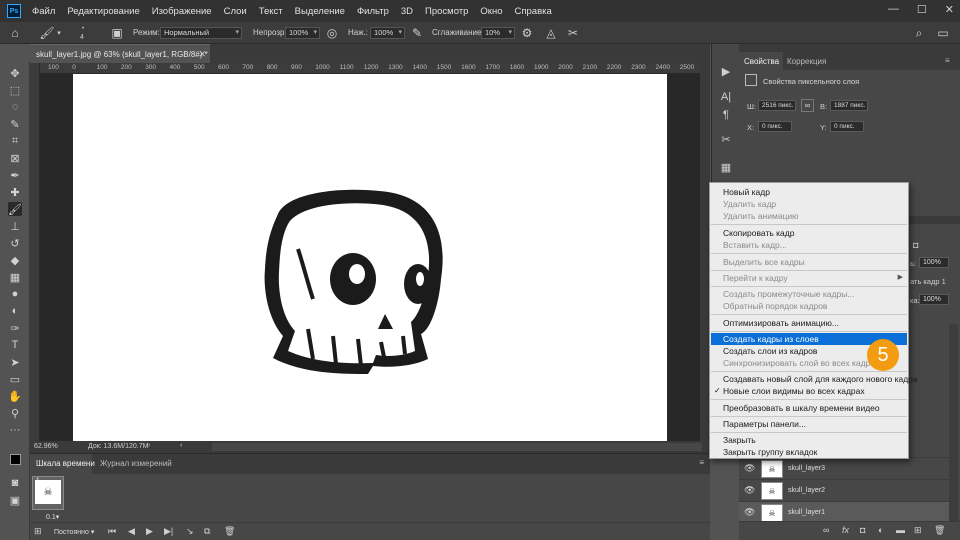  What do you see at coordinates (915, 245) in the screenshot?
I see `filter-toggle-icon: ◘` at bounding box center [915, 245].